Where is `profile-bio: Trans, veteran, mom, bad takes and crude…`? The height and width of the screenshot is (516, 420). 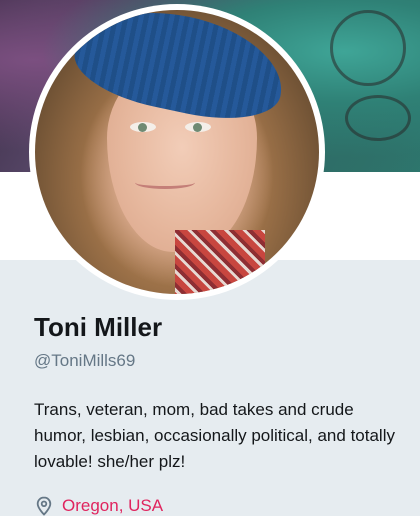
profile-bio: Trans, veteran, mom, bad takes and crude… is located at coordinates (214, 435).